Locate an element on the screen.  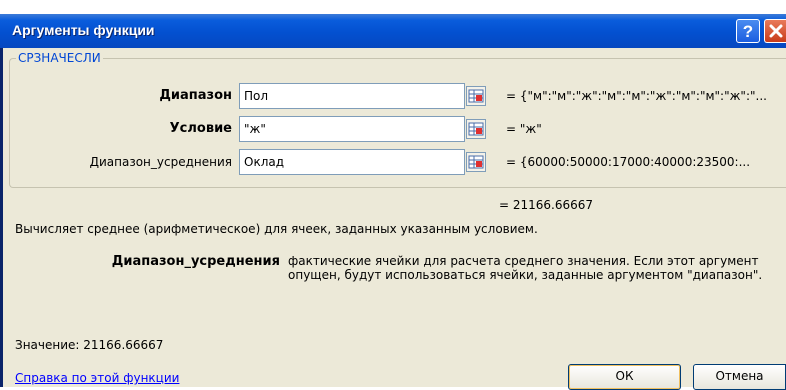
close-icon is located at coordinates (775, 31).